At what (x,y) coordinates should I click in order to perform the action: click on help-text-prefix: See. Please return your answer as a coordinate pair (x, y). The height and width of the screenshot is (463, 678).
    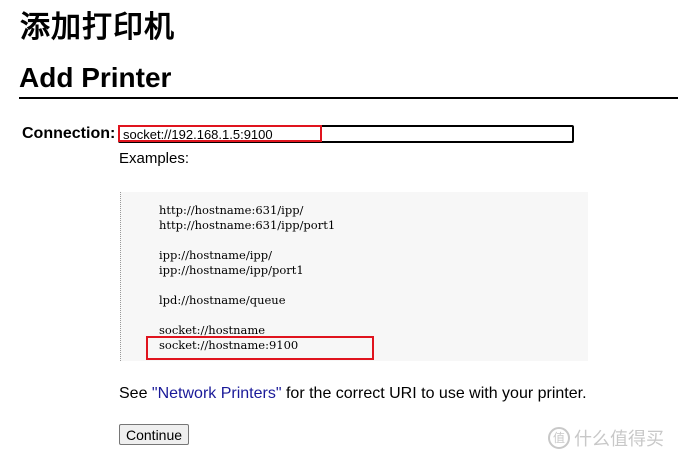
    Looking at the image, I should click on (135, 393).